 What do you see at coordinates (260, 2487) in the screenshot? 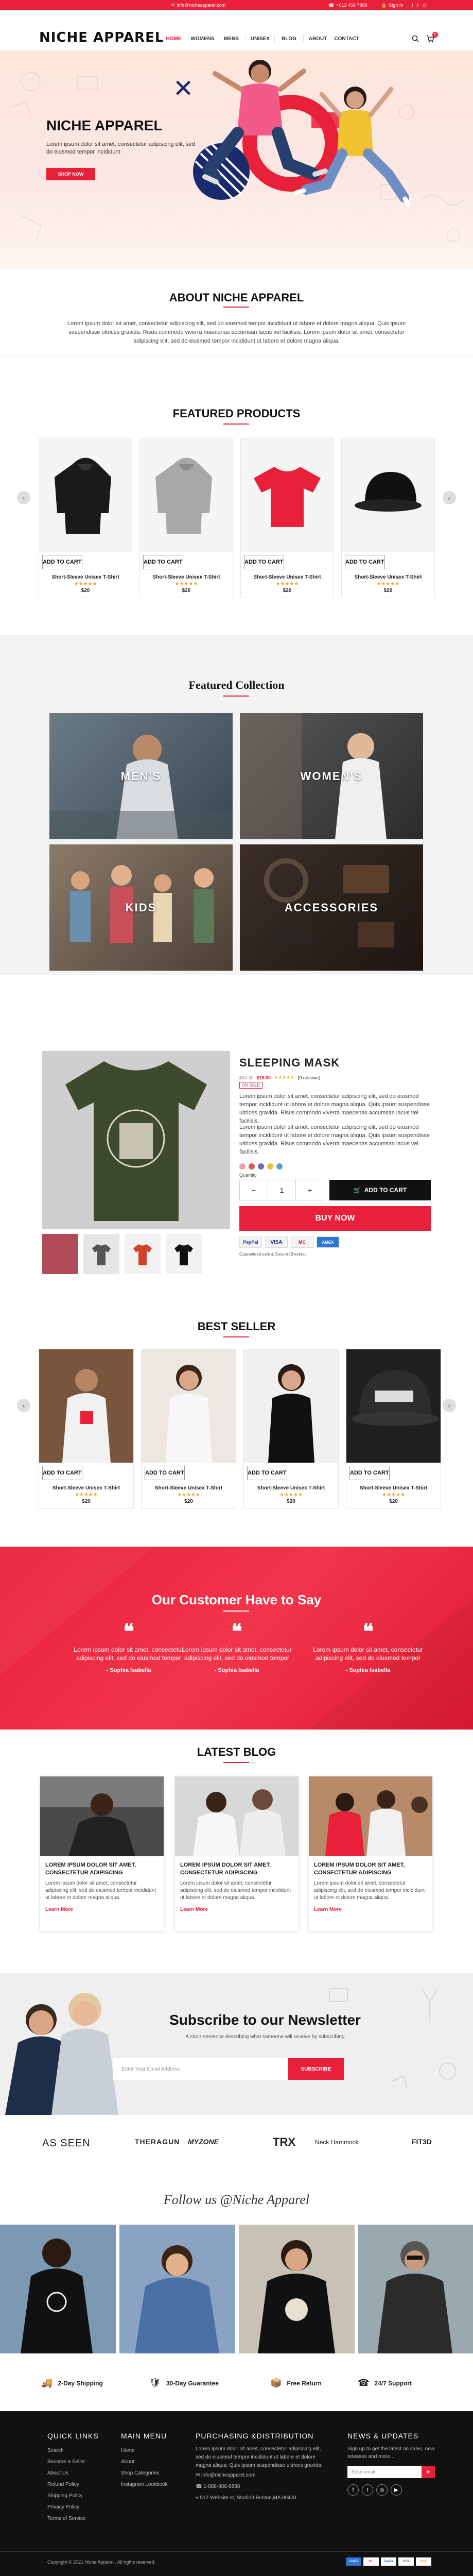
I see `footer-phone: ☎ 1-888-888-8888` at bounding box center [260, 2487].